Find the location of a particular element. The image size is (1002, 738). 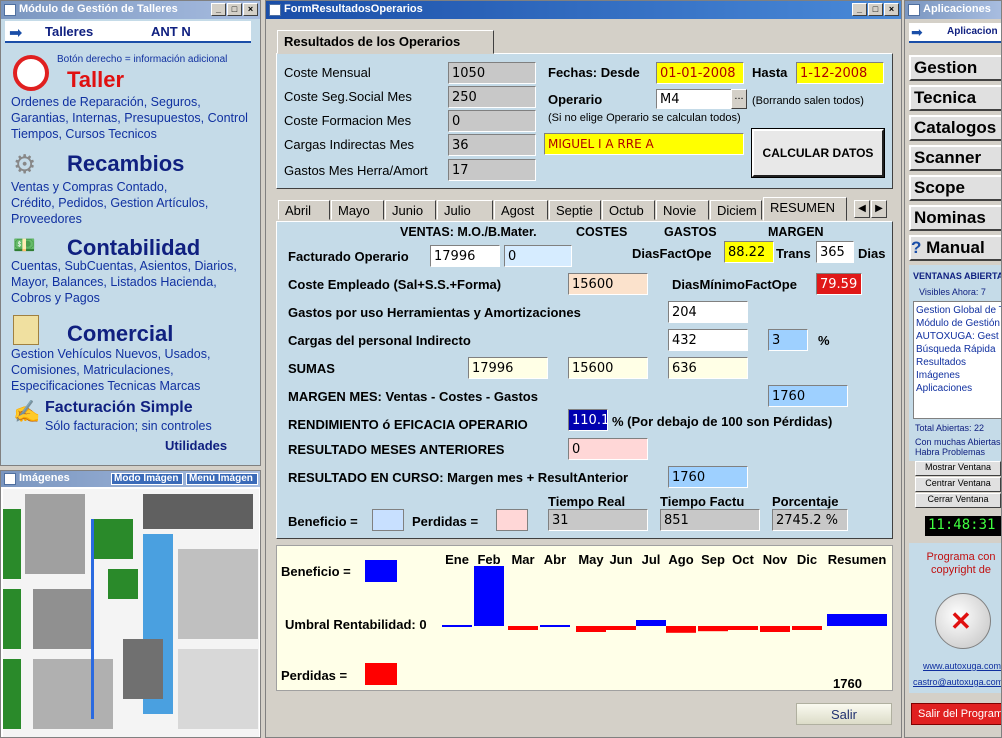

images-window-titlebar: Imágenes Modo Imágen Menú Imágen is located at coordinates (130, 479).